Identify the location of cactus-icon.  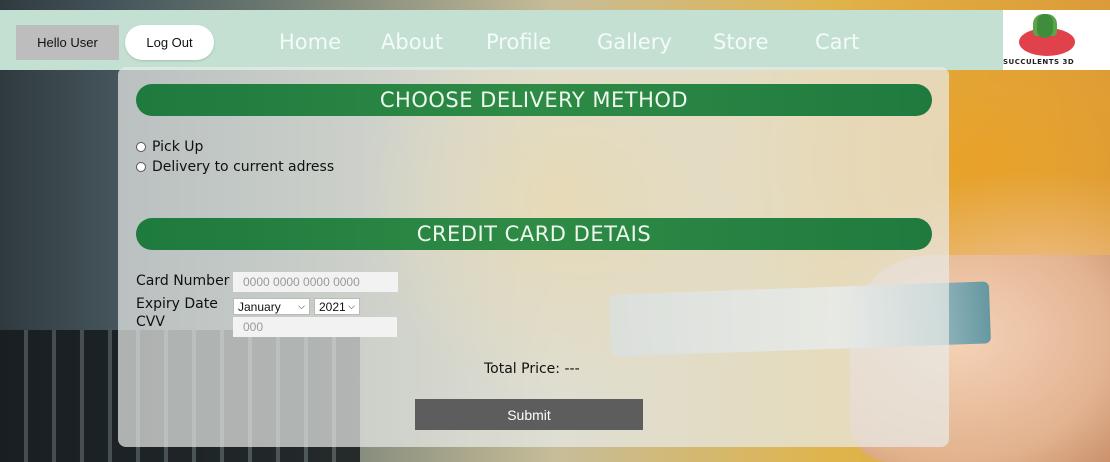
(1045, 26).